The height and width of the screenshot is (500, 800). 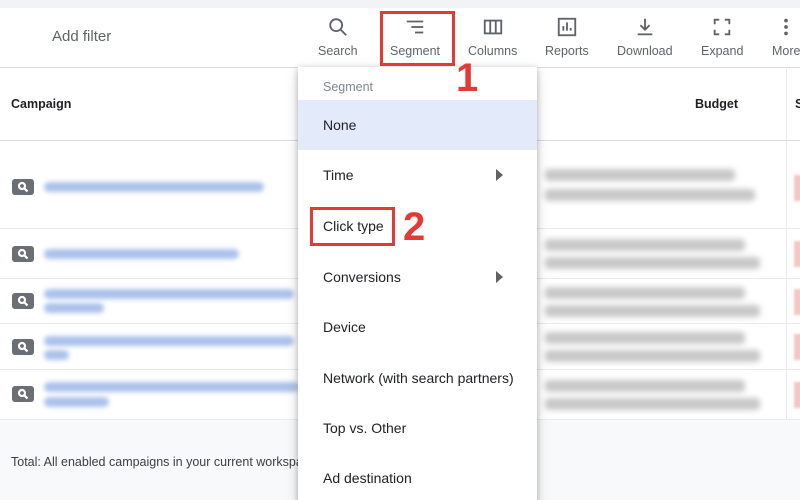 I want to click on column-header-budget: Budget, so click(x=716, y=104).